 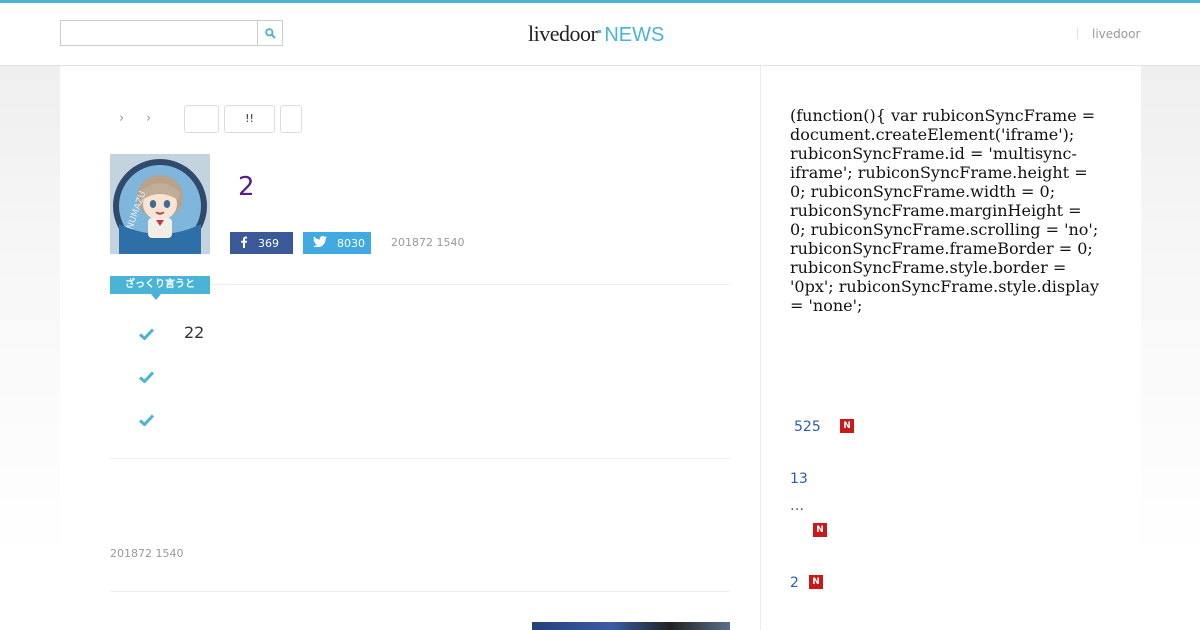 I want to click on facebook-share-button: 369, so click(x=261, y=243).